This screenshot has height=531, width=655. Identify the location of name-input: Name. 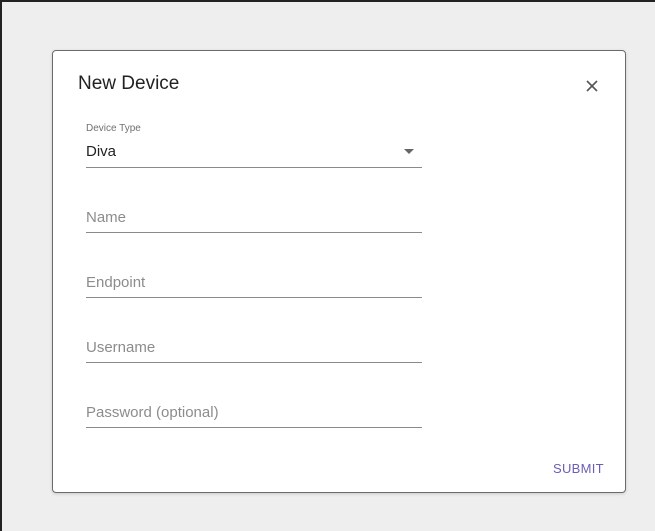
(254, 221).